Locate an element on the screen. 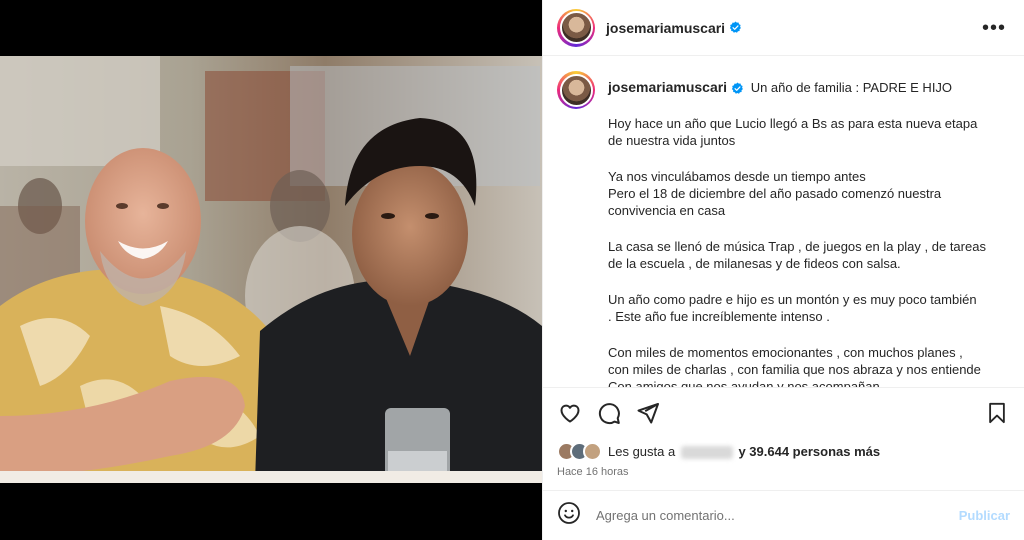  publish-button: Publicar is located at coordinates (984, 515).